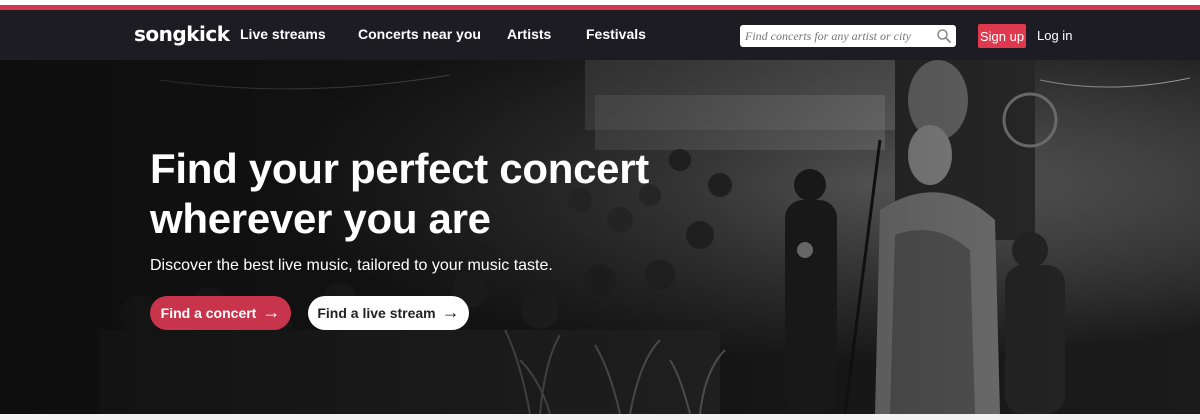 The height and width of the screenshot is (420, 1200). I want to click on find-concert-button: Find a concert →, so click(220, 313).